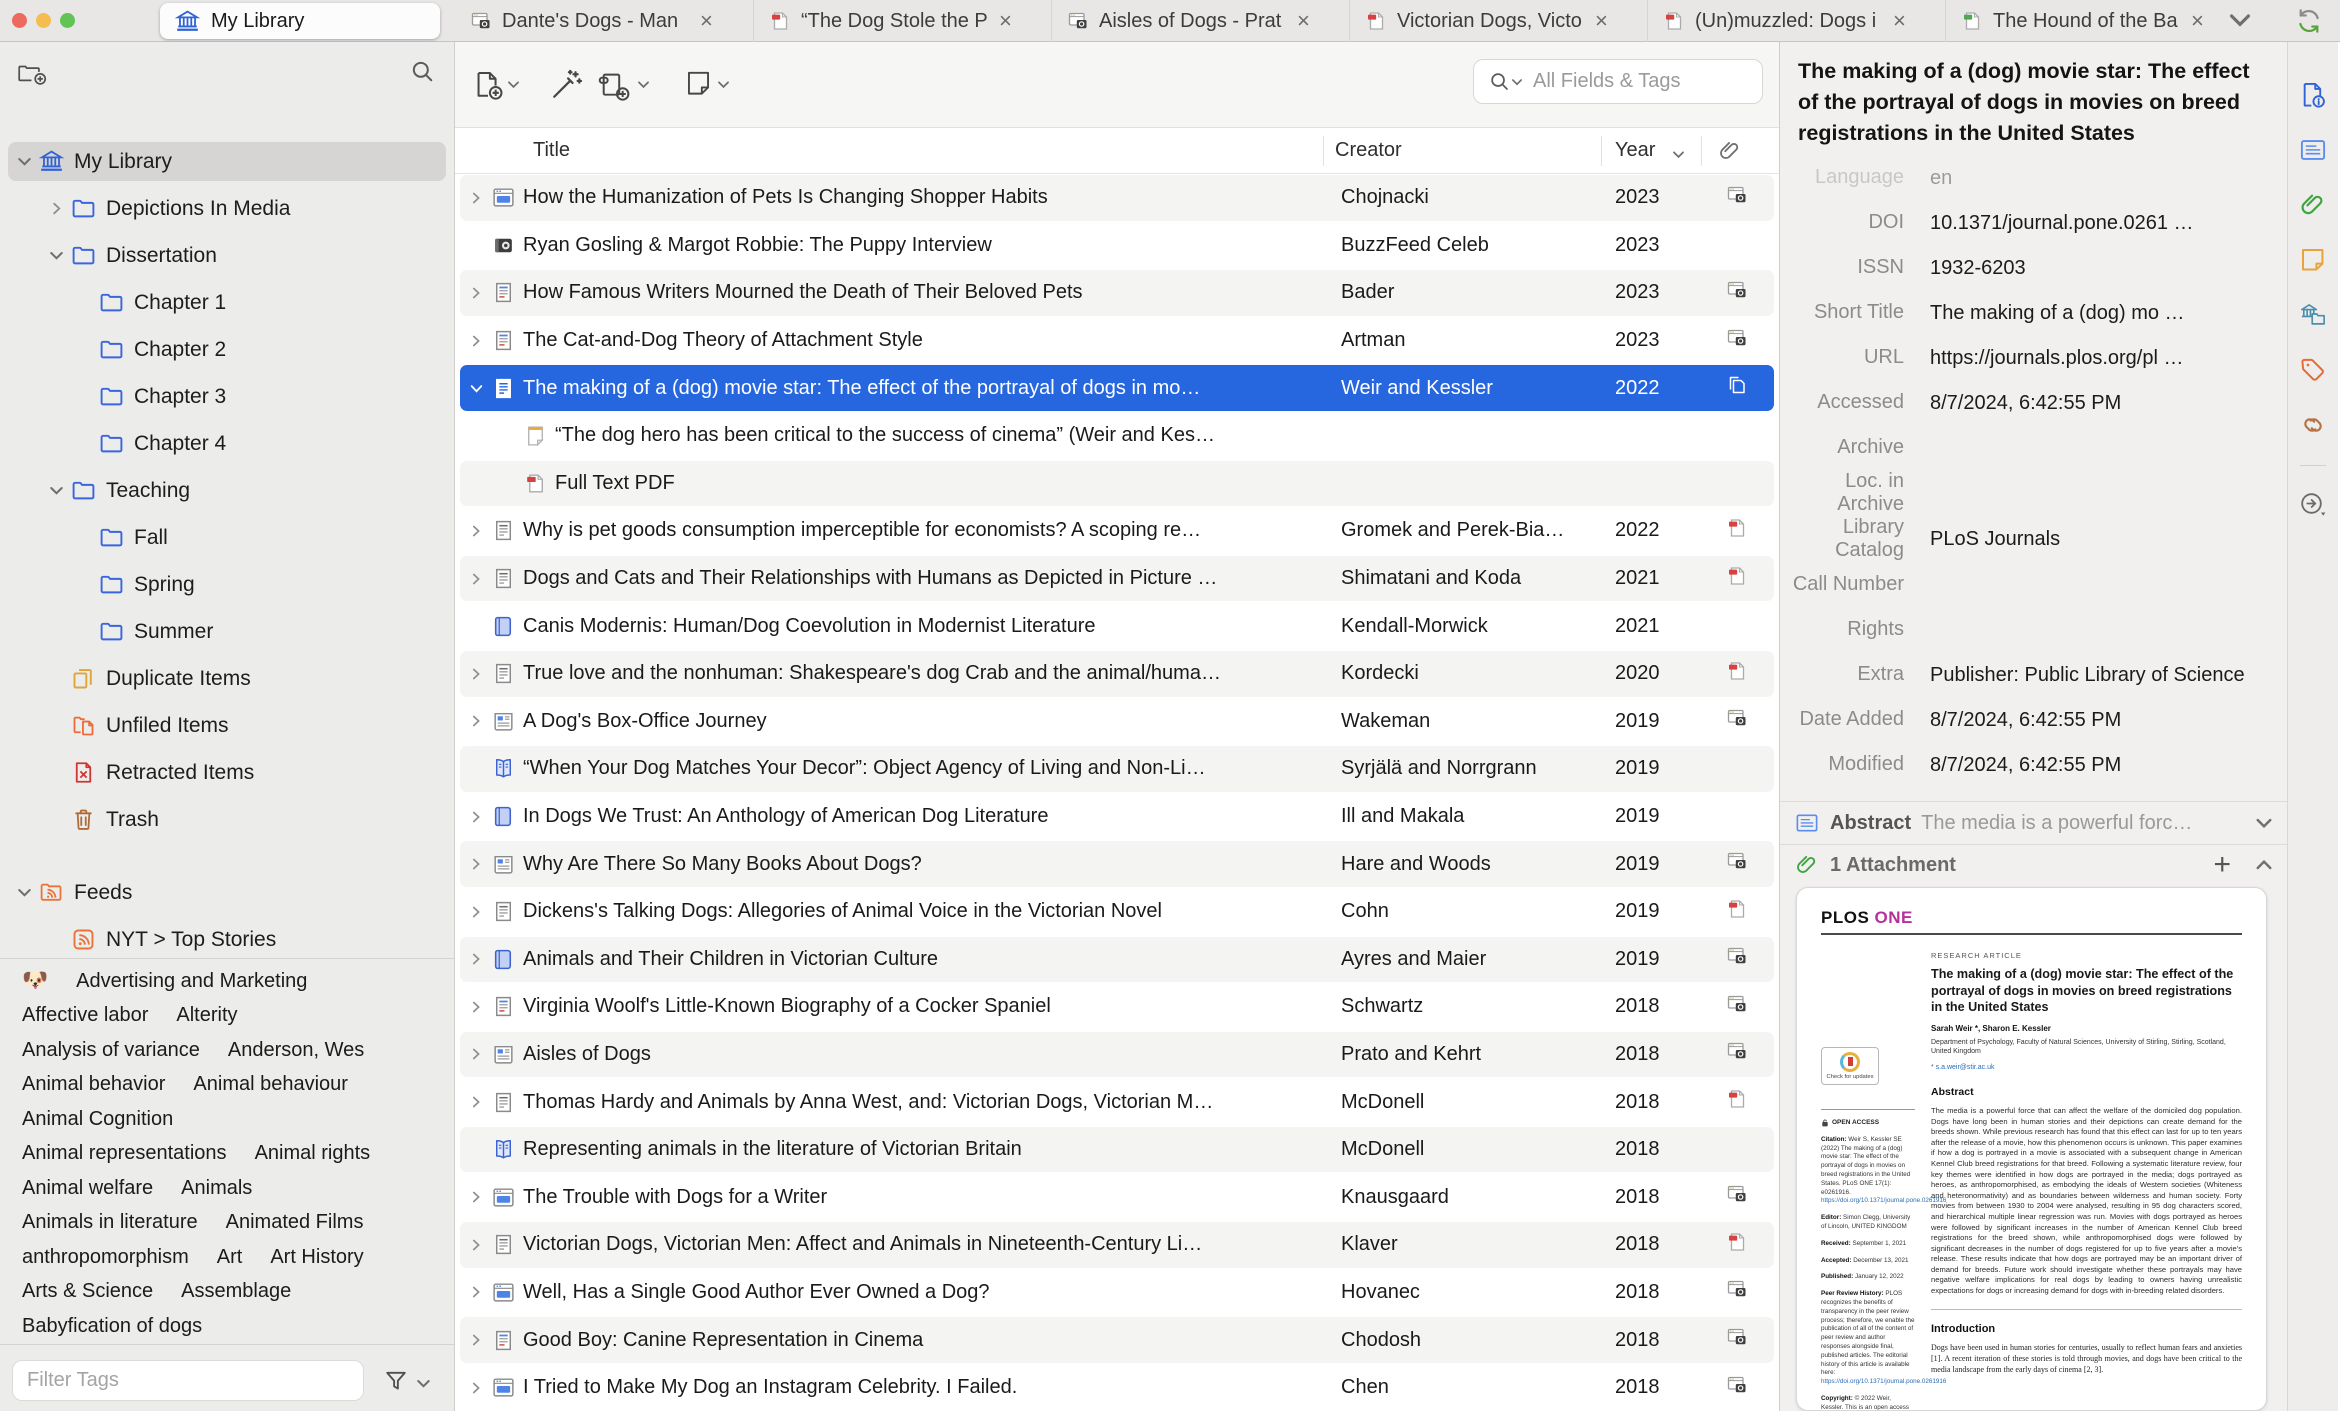 This screenshot has width=2340, height=1411. Describe the element at coordinates (723, 84) in the screenshot. I see `chev-down-icon` at that location.